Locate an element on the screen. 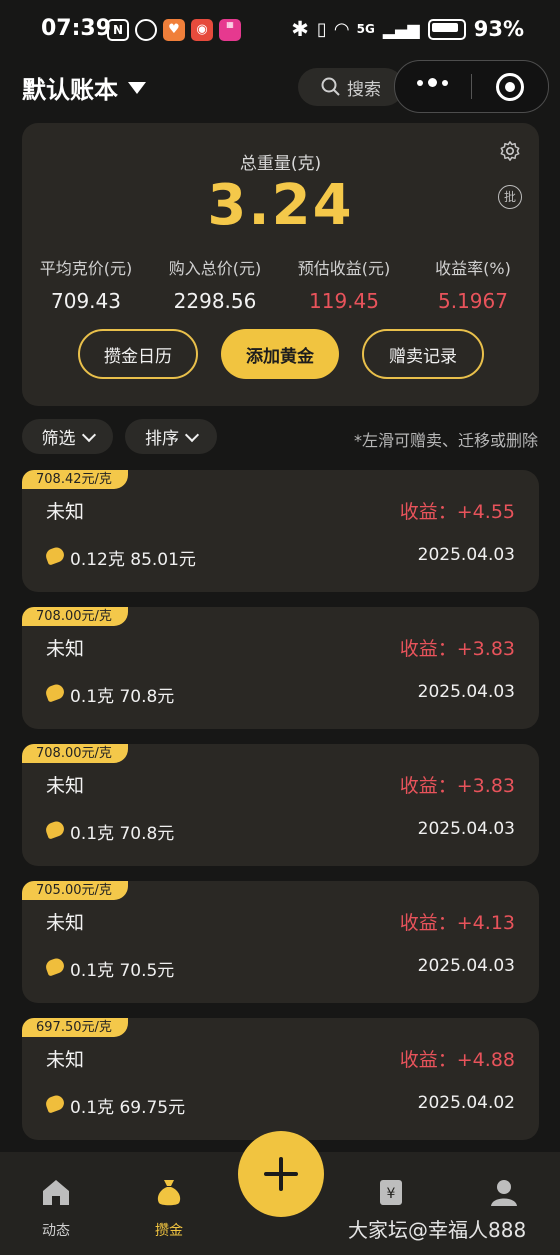  miniprogram-capsule is located at coordinates (471, 86).